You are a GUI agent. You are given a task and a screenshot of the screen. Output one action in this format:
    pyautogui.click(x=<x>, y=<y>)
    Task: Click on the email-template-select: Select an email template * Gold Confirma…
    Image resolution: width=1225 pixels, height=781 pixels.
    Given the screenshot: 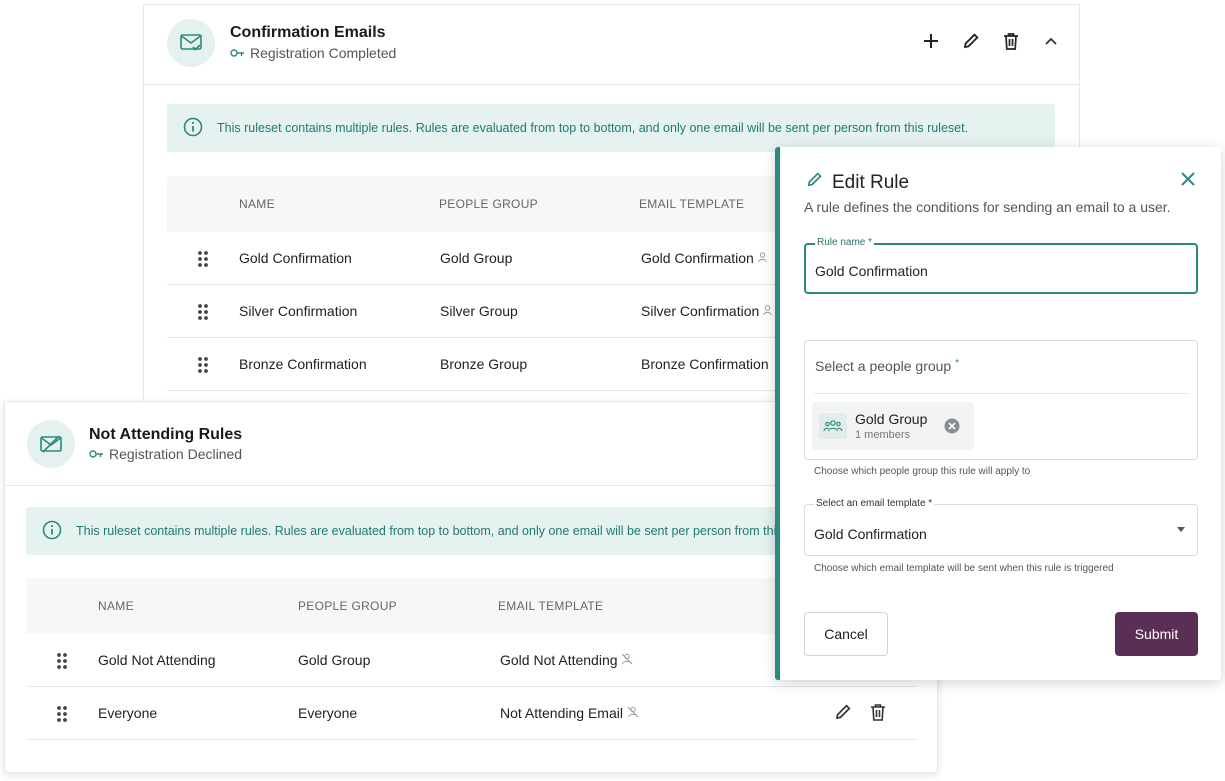 What is the action you would take?
    pyautogui.click(x=1001, y=527)
    